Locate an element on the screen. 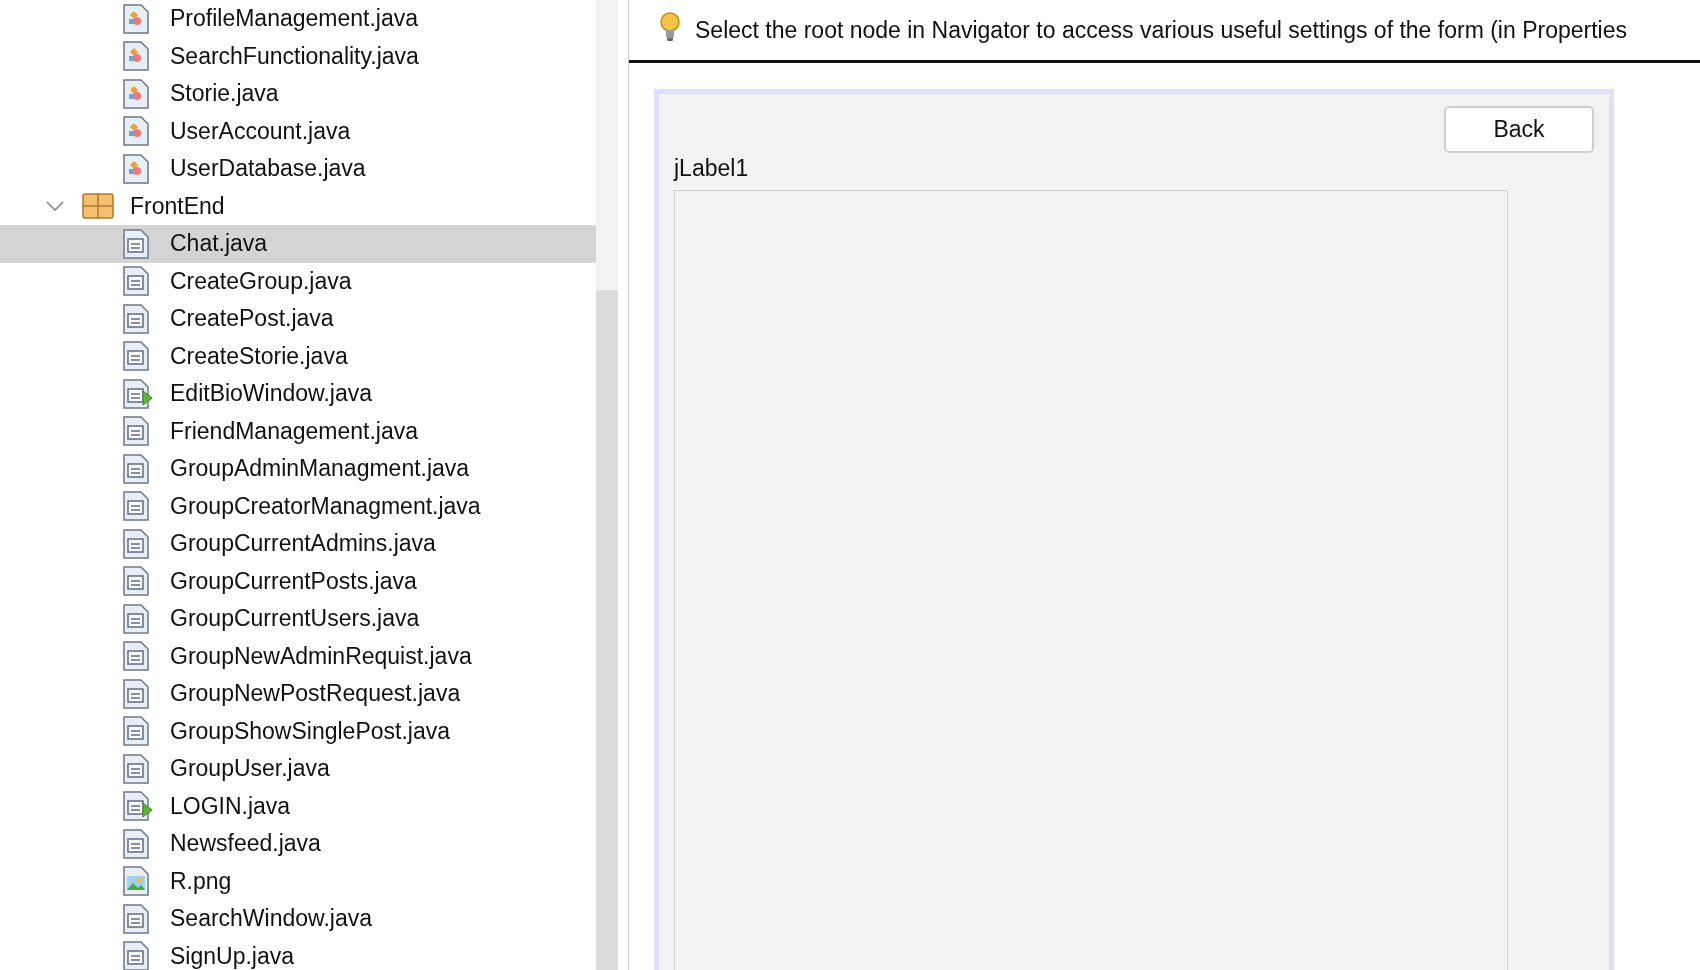 The width and height of the screenshot is (1700, 970). tree-item: FrontEnd is located at coordinates (298, 206).